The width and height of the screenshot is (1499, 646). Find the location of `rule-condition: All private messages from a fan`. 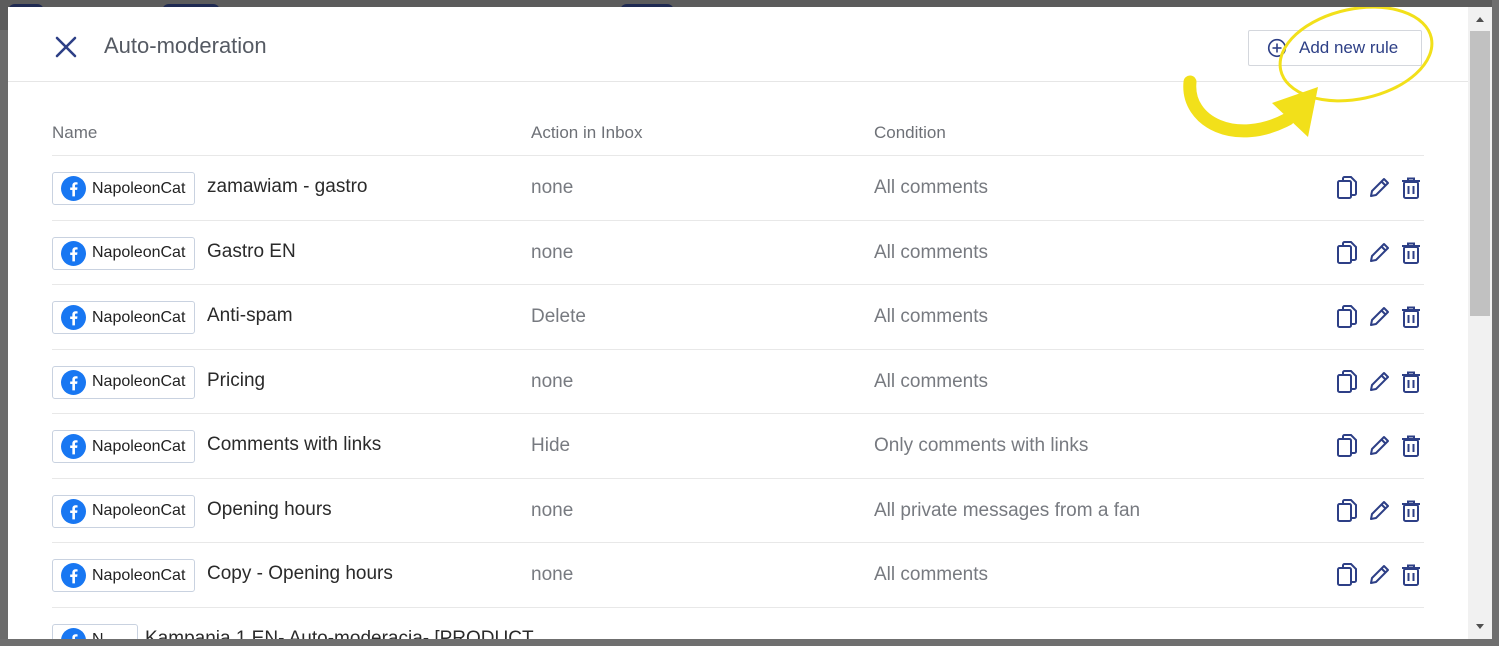

rule-condition: All private messages from a fan is located at coordinates (1007, 510).